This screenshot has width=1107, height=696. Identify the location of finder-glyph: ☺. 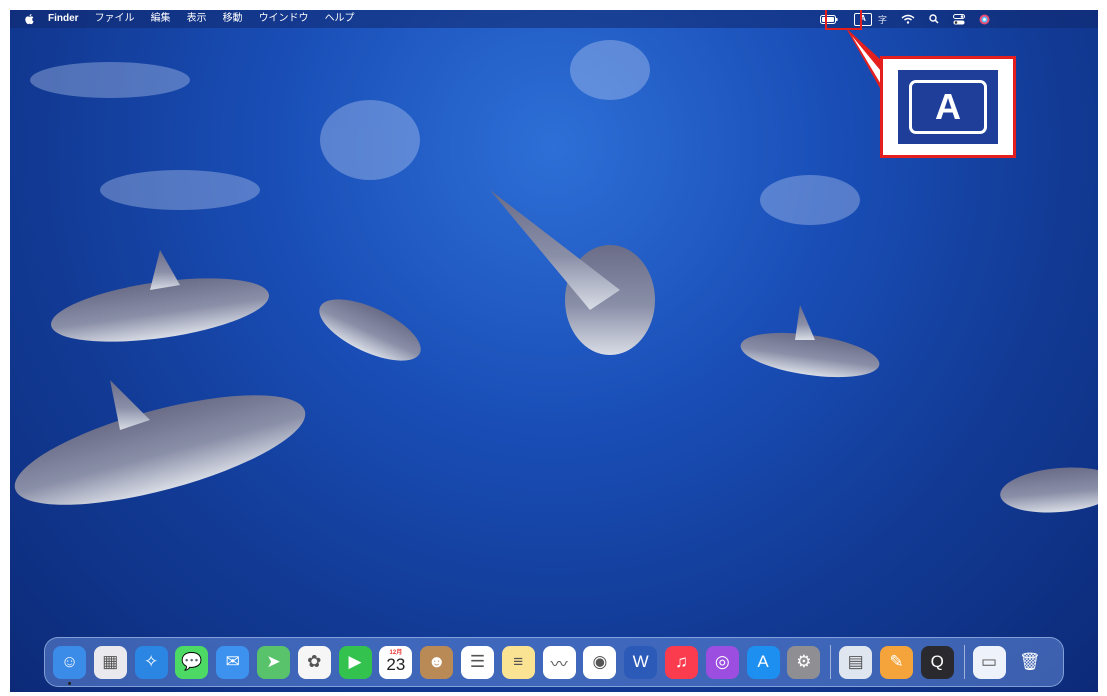
(69, 661).